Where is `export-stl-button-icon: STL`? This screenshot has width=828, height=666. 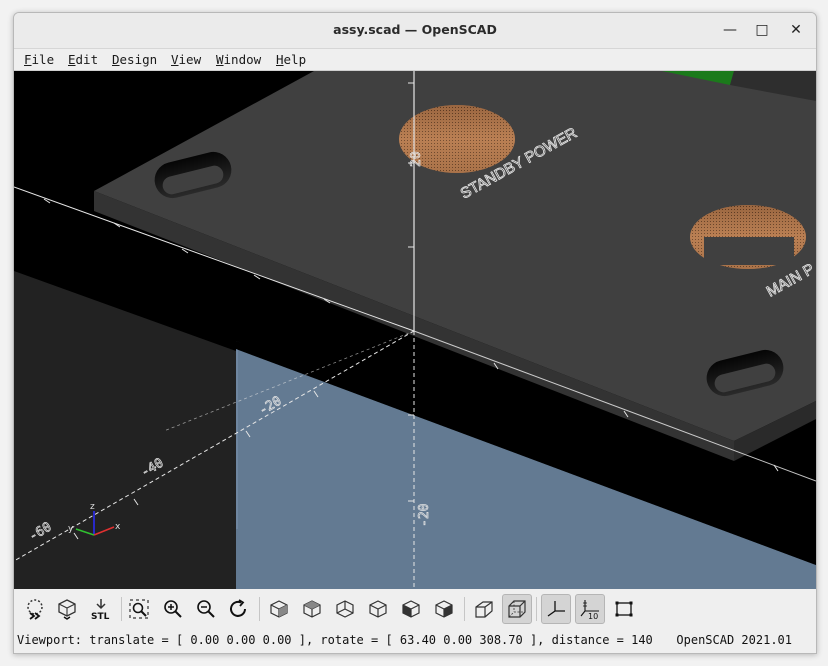 export-stl-button-icon: STL is located at coordinates (100, 610).